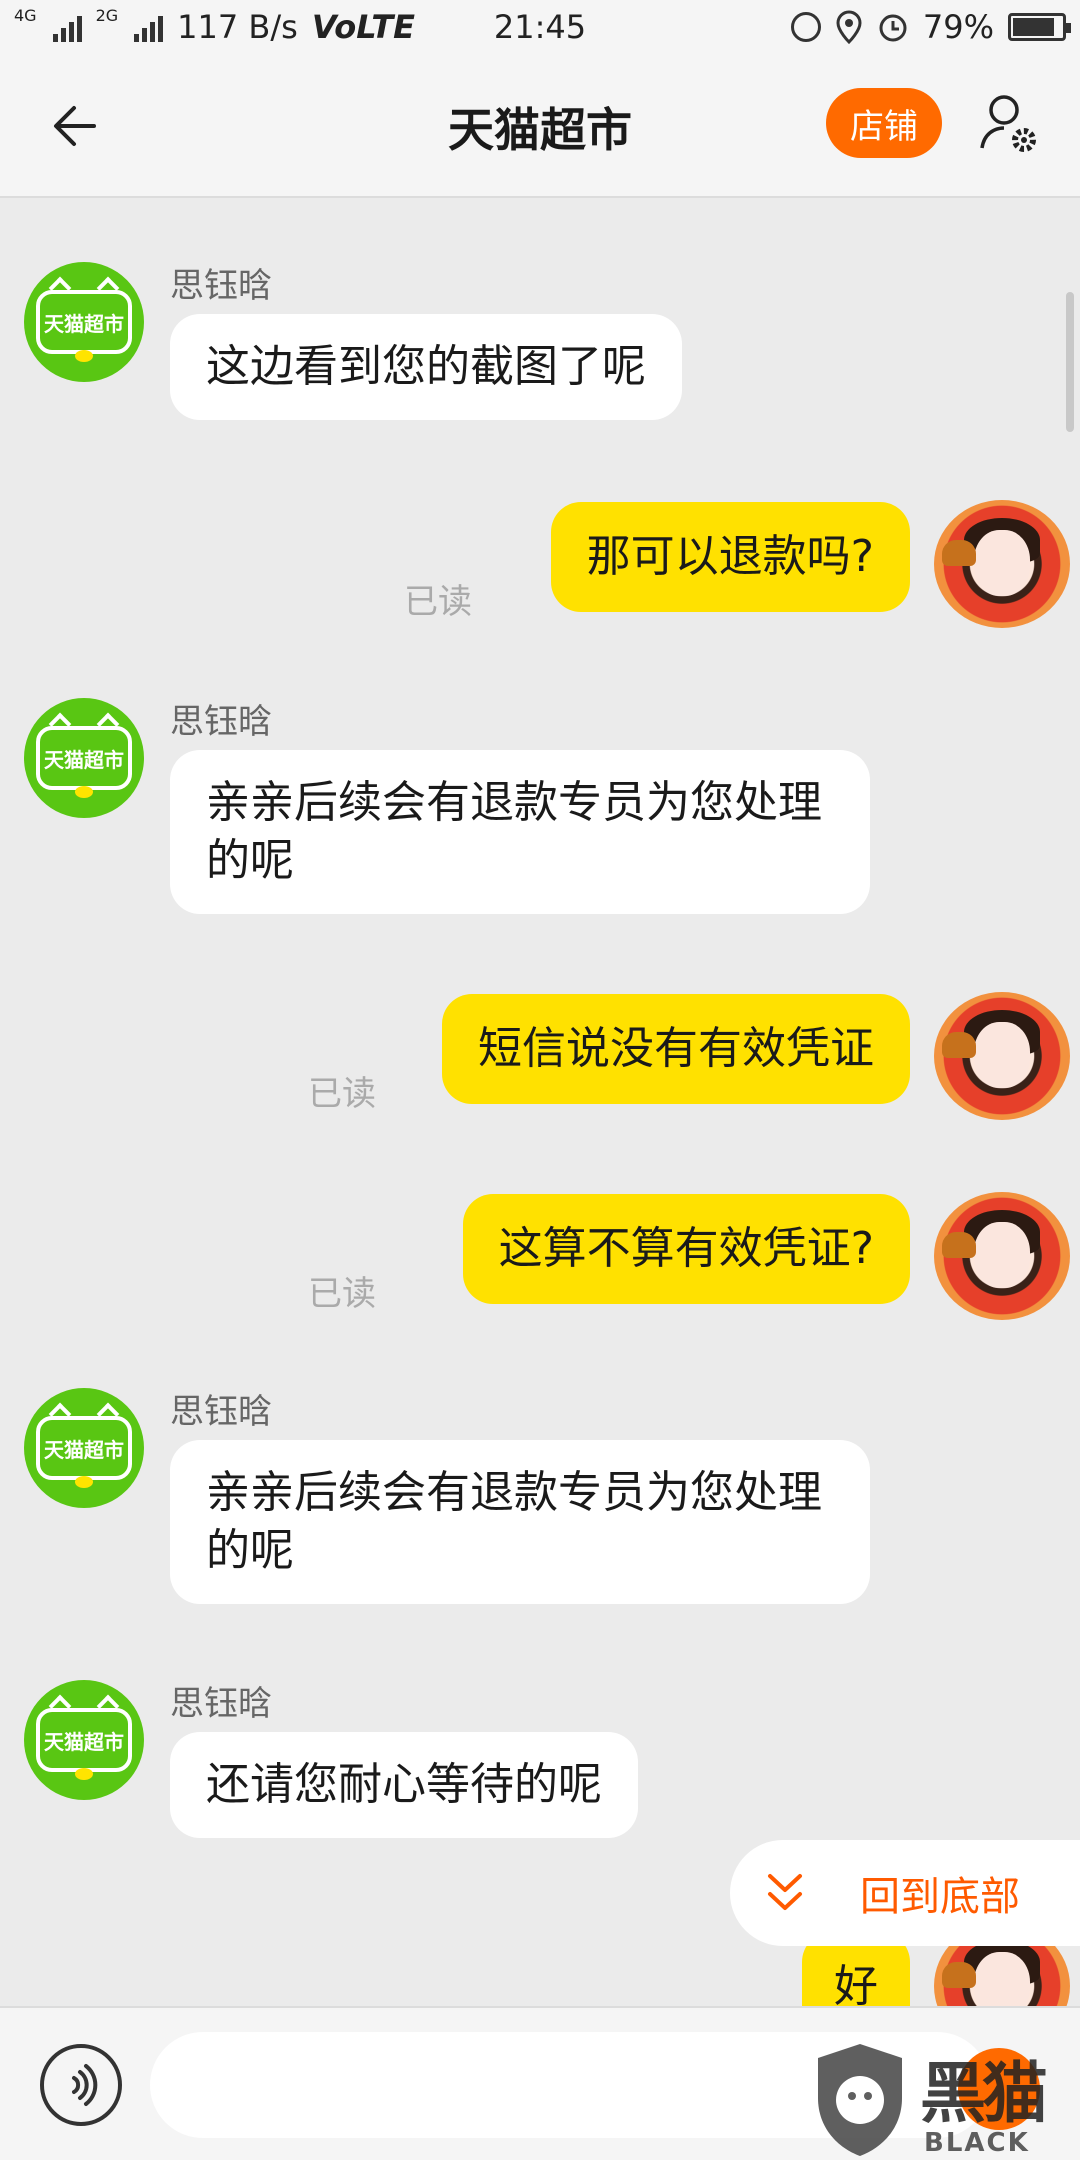  I want to click on message-bubble: 这边看到您的截图了呢, so click(426, 367).